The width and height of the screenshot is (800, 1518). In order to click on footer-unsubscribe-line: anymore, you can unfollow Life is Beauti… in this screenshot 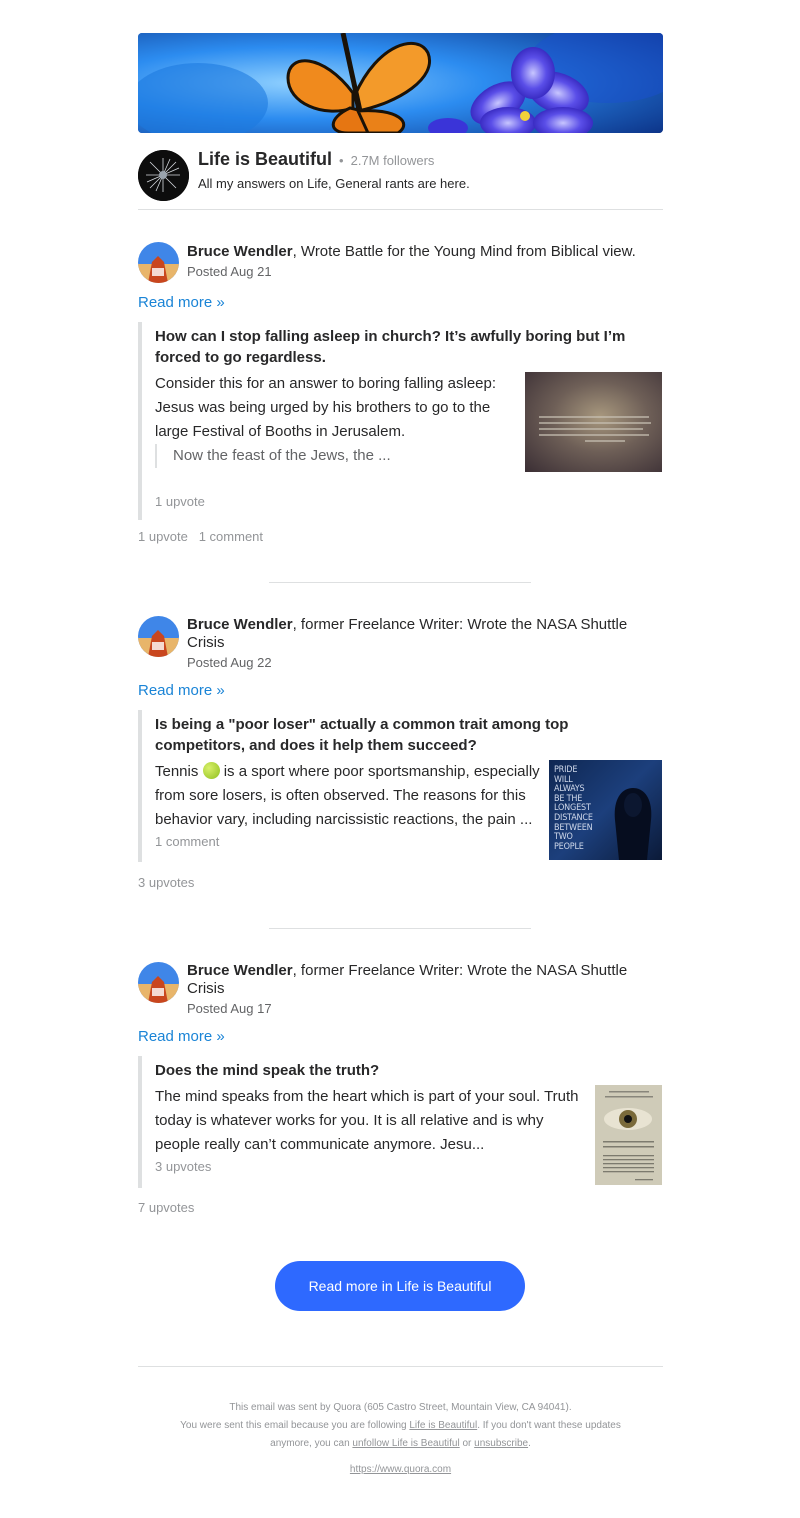, I will do `click(400, 1444)`.